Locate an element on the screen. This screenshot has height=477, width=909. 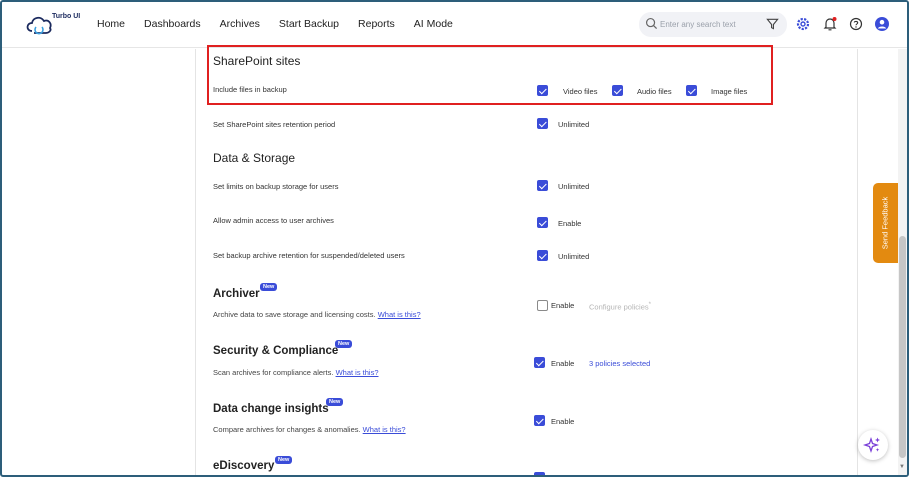
brand-name: Turbo UI is located at coordinates (66, 16).